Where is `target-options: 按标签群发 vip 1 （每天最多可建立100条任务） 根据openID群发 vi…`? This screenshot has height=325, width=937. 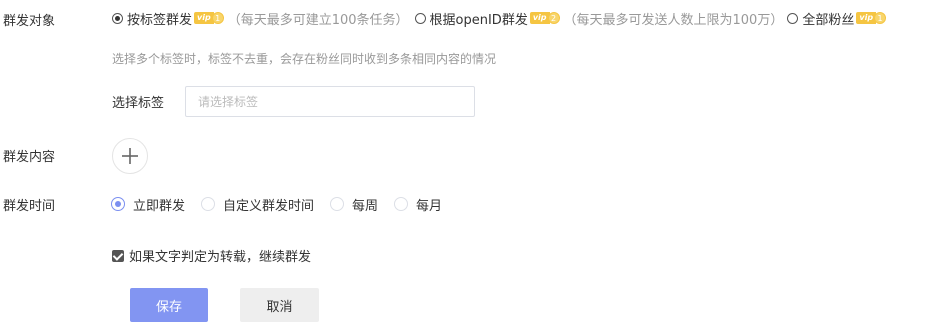
target-options: 按标签群发 vip 1 （每天最多可建立100条任务） 根据openID群发 vi… is located at coordinates (499, 18).